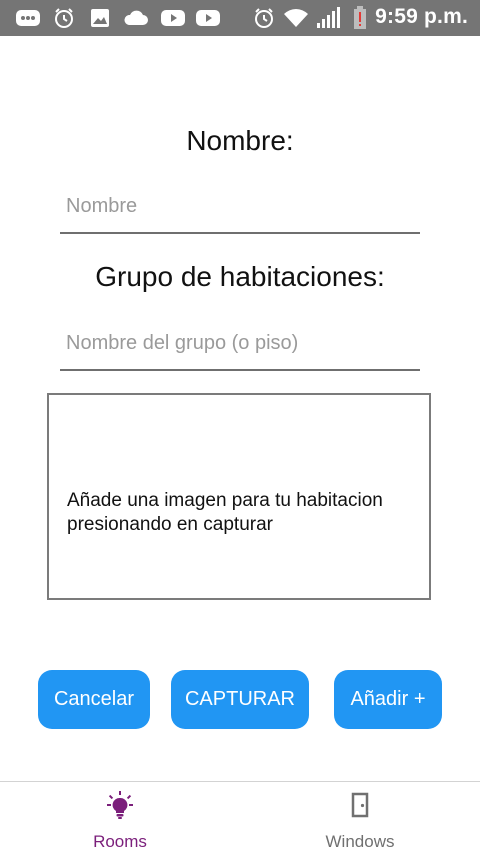  What do you see at coordinates (360, 841) in the screenshot?
I see `nav-label-windows: Windows` at bounding box center [360, 841].